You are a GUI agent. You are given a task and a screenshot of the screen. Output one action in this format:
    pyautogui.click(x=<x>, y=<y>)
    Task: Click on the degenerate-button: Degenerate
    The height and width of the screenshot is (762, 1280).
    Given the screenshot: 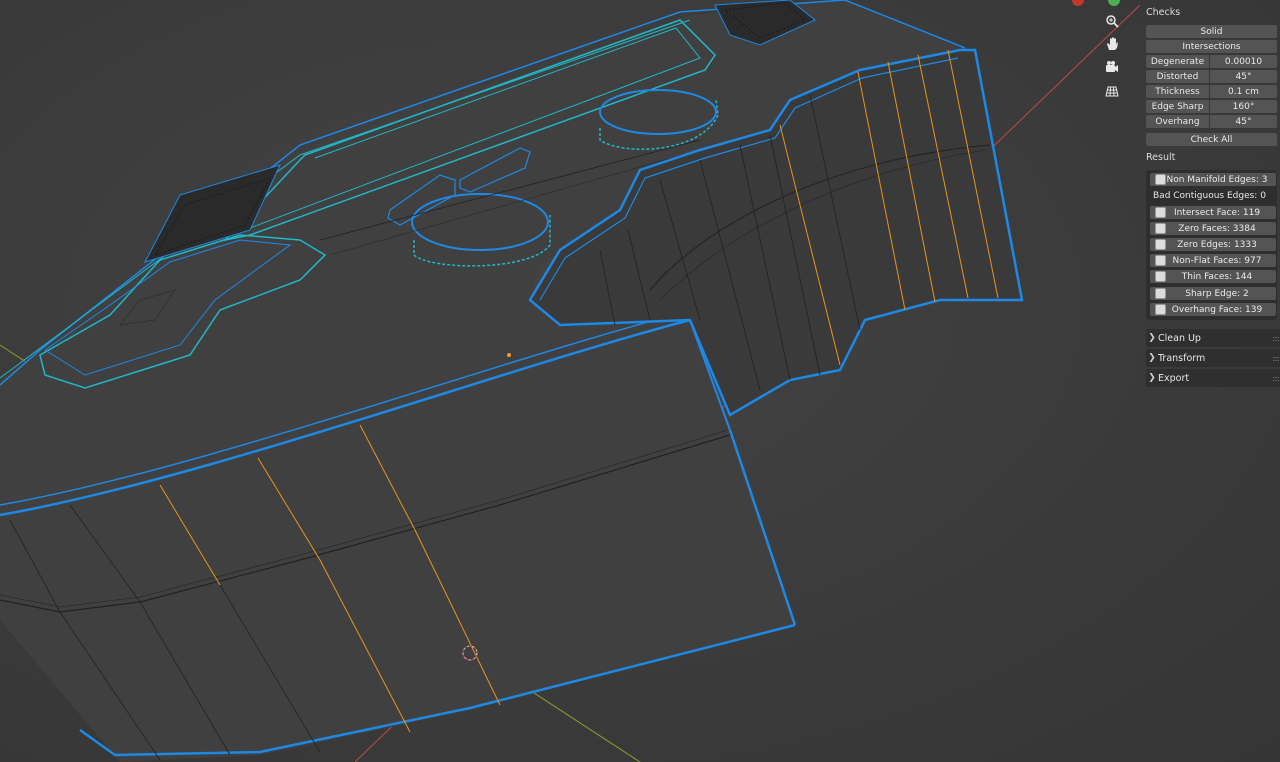 What is the action you would take?
    pyautogui.click(x=1177, y=61)
    